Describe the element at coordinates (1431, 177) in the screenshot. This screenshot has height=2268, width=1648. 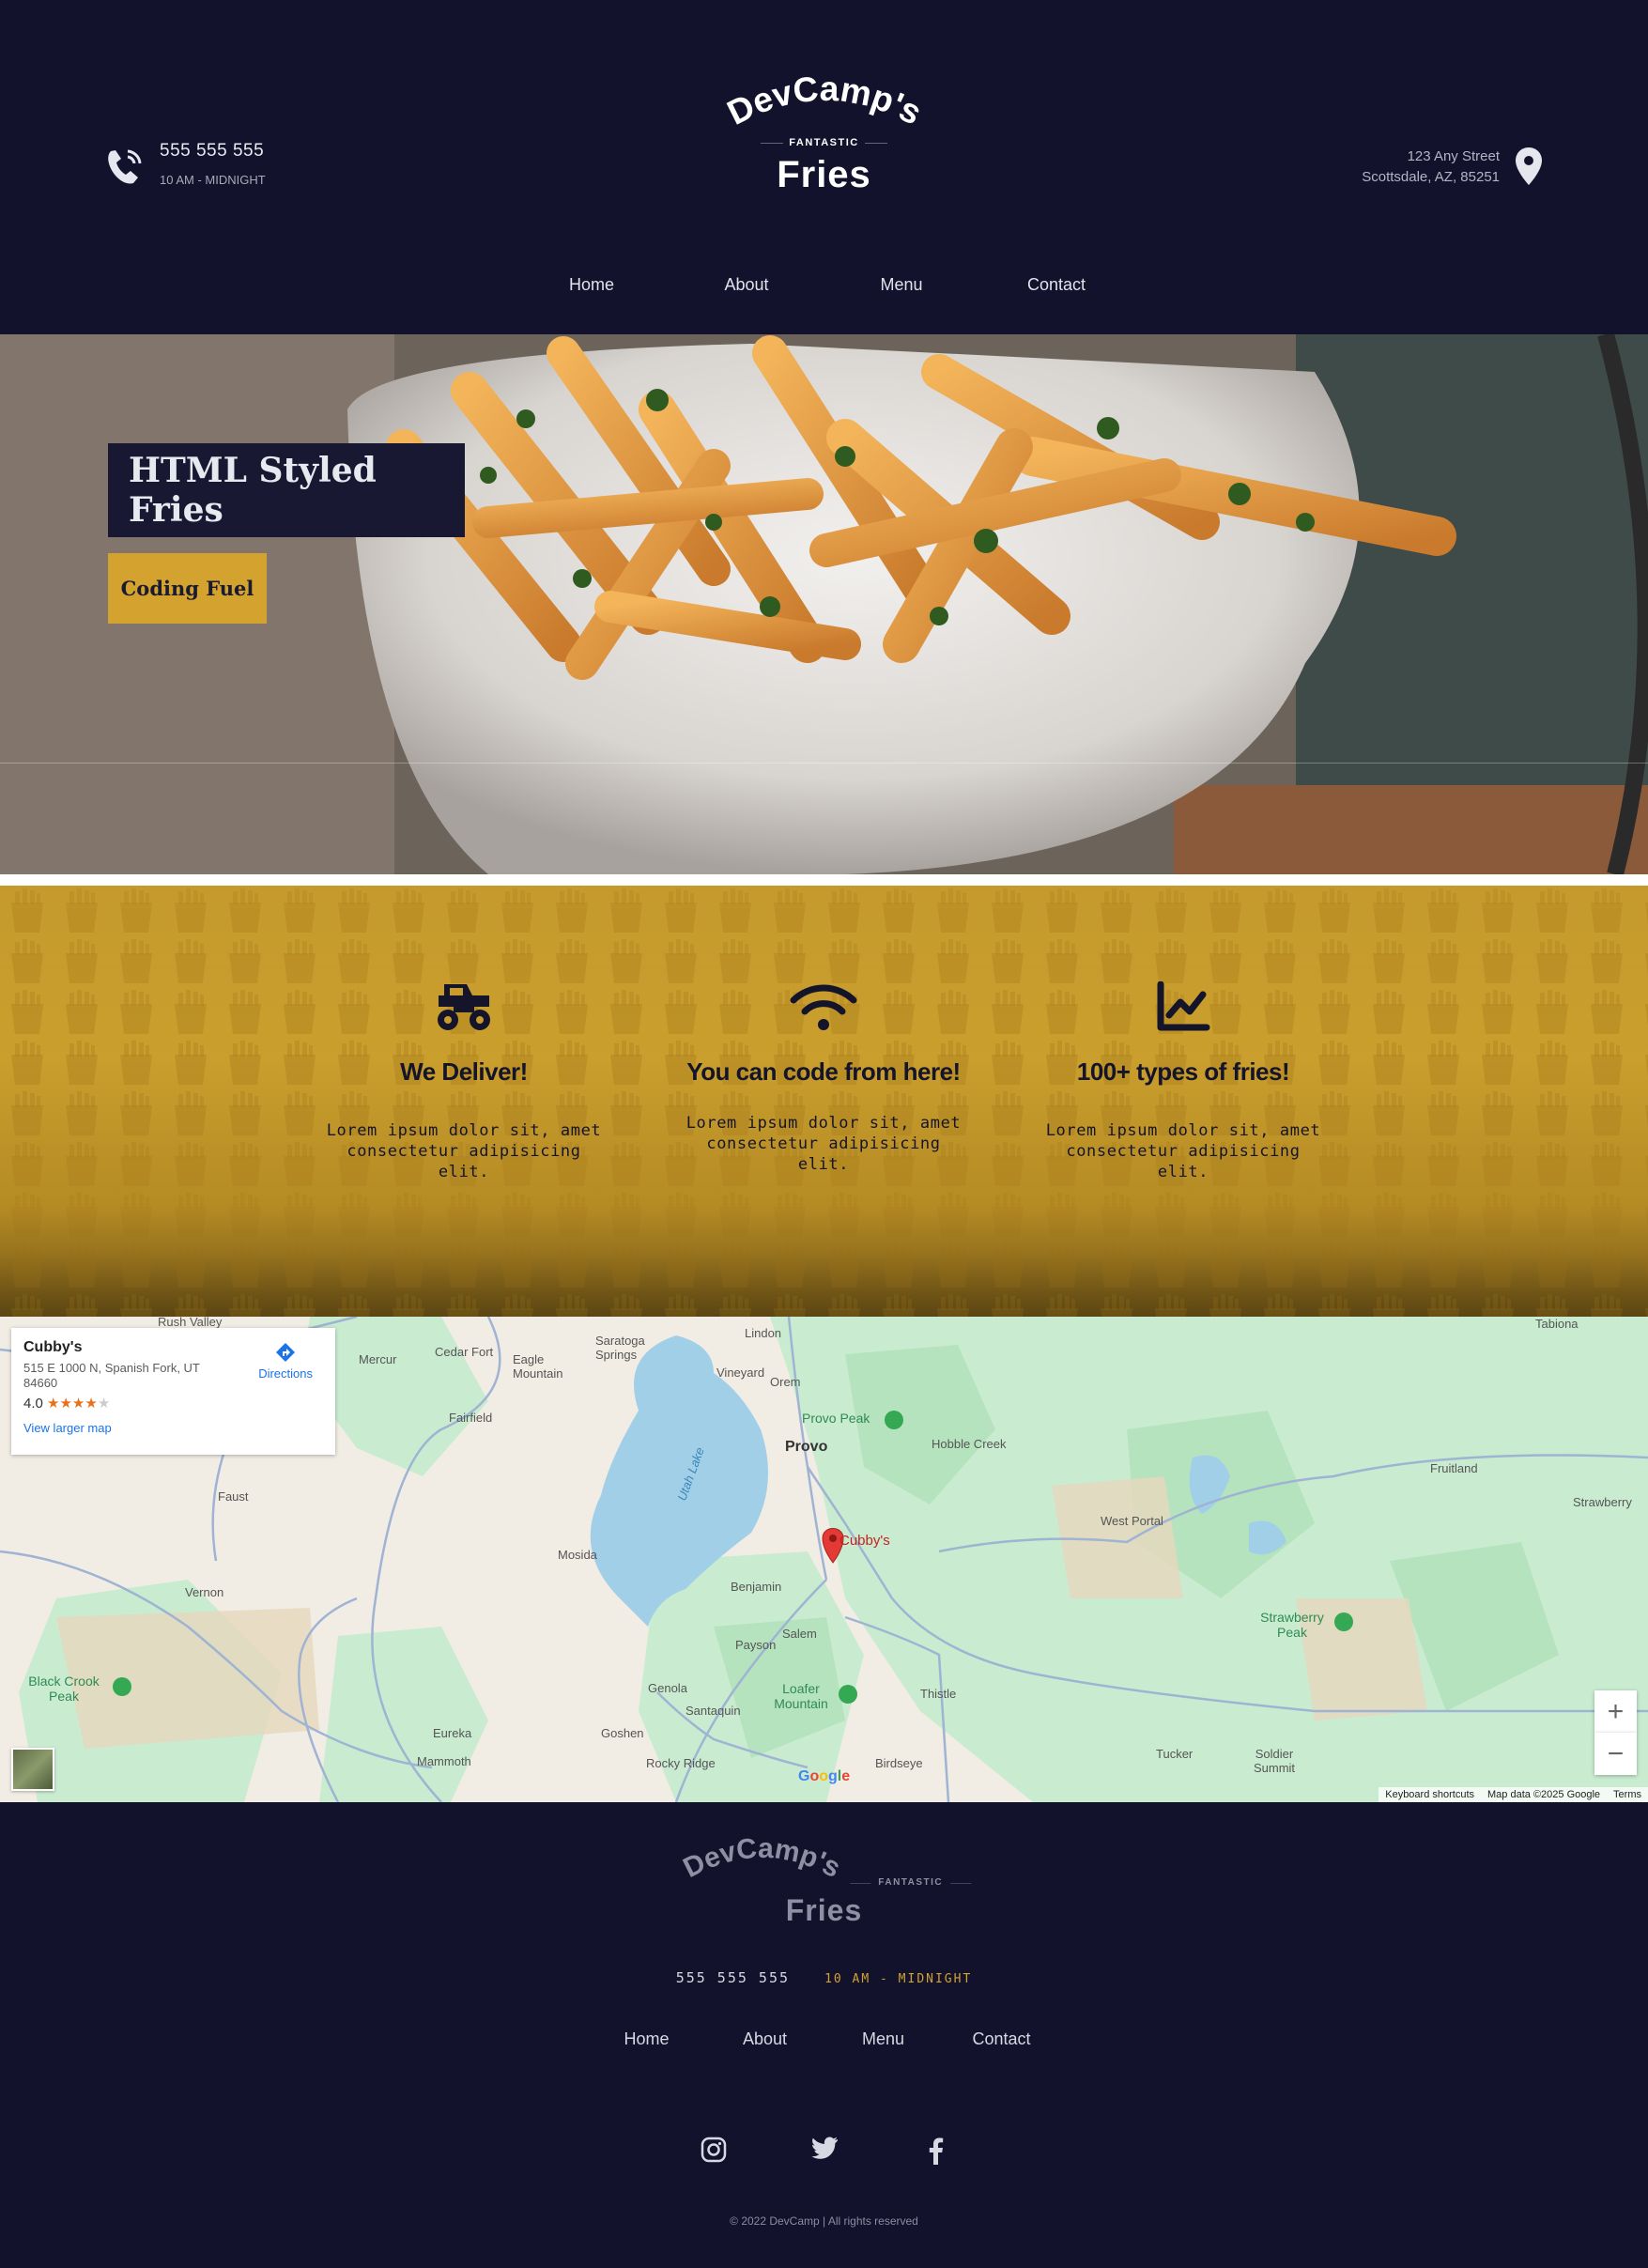
I see `address-line2: Scottsdale, AZ, 85251` at that location.